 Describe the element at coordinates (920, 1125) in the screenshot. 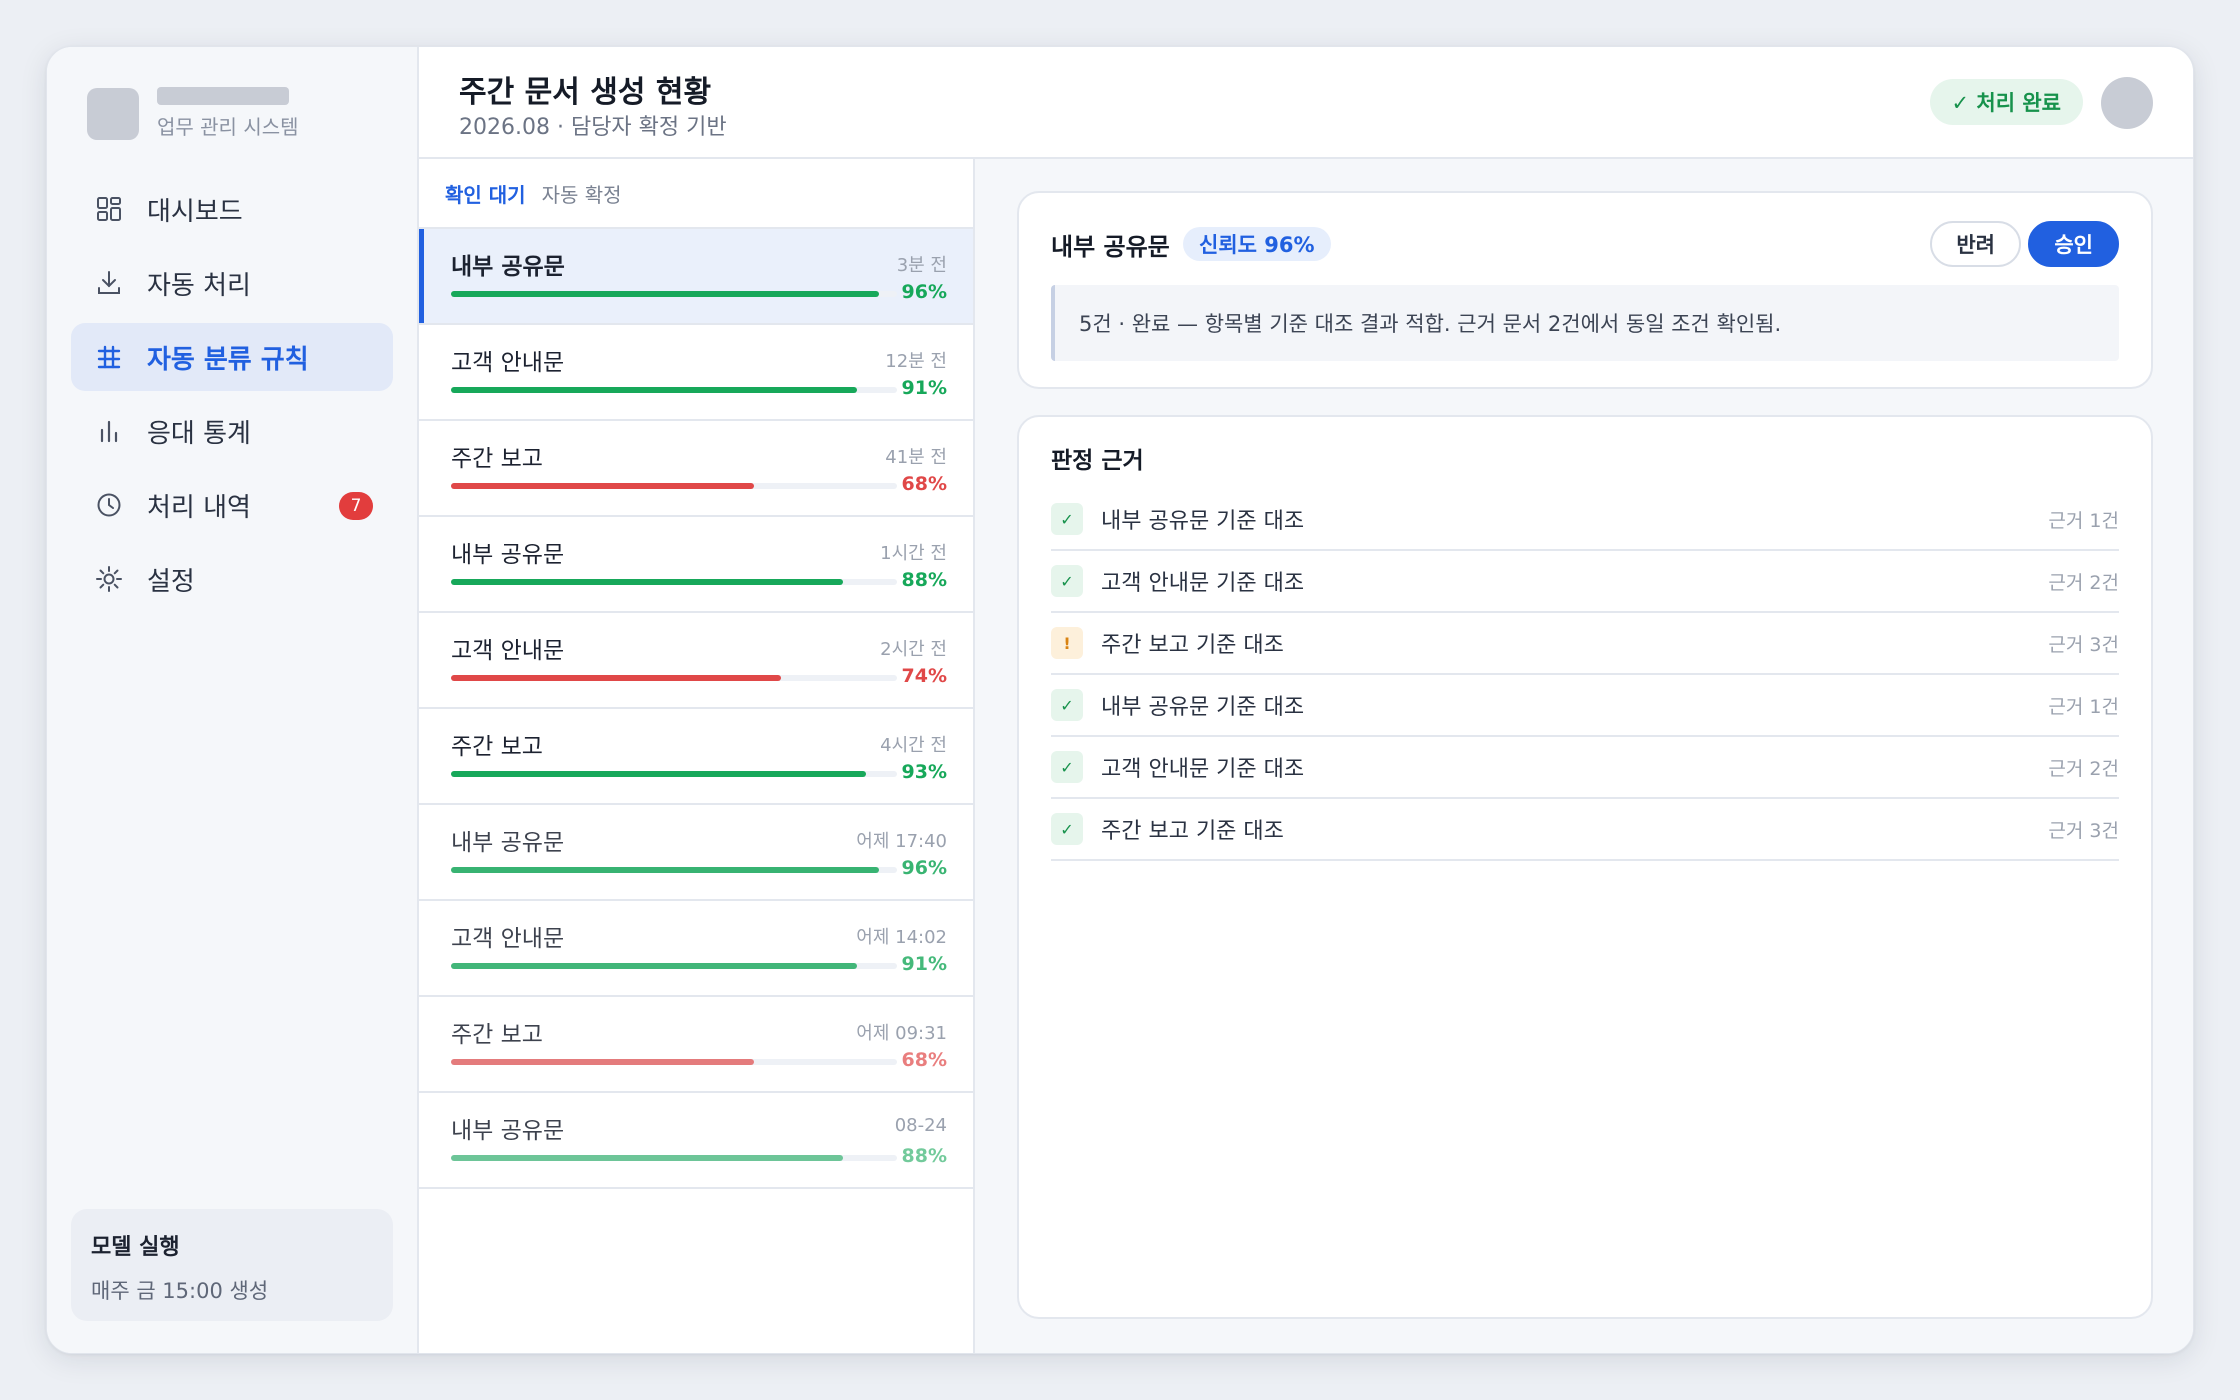

I see `list-item-time: 08-24` at that location.